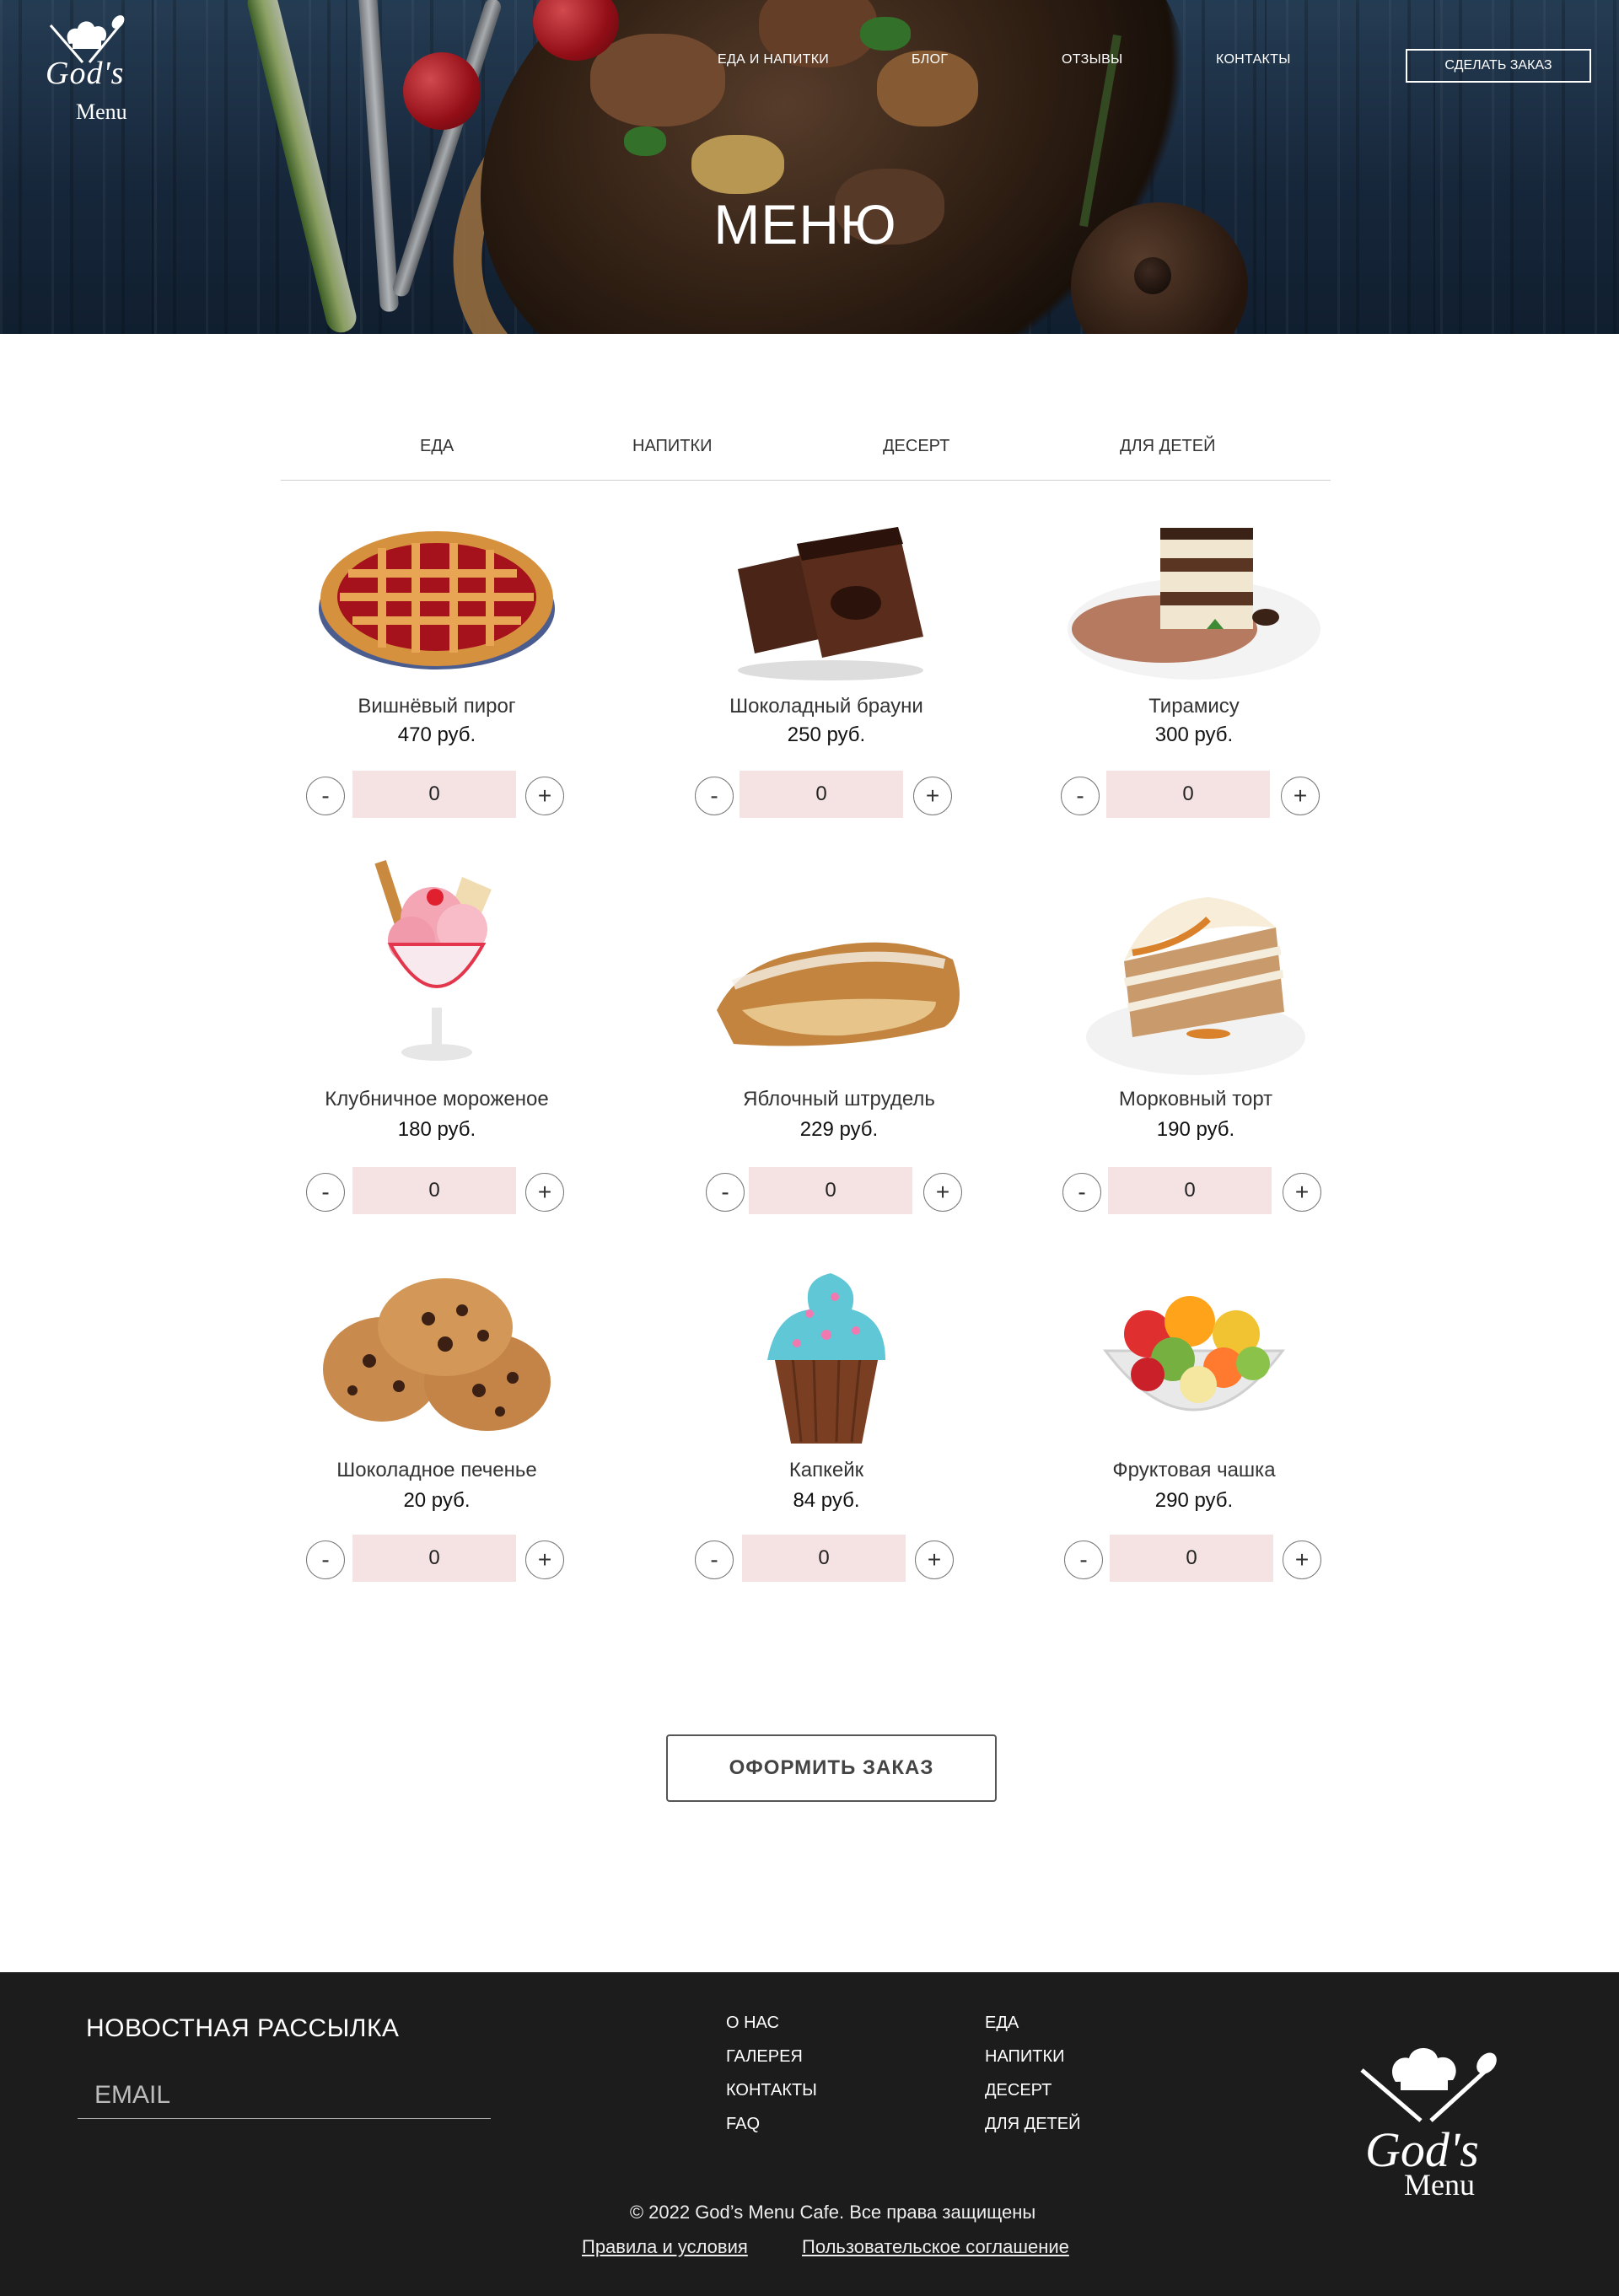 The height and width of the screenshot is (2296, 1619). What do you see at coordinates (433, 960) in the screenshot?
I see `ice-cream-icon` at bounding box center [433, 960].